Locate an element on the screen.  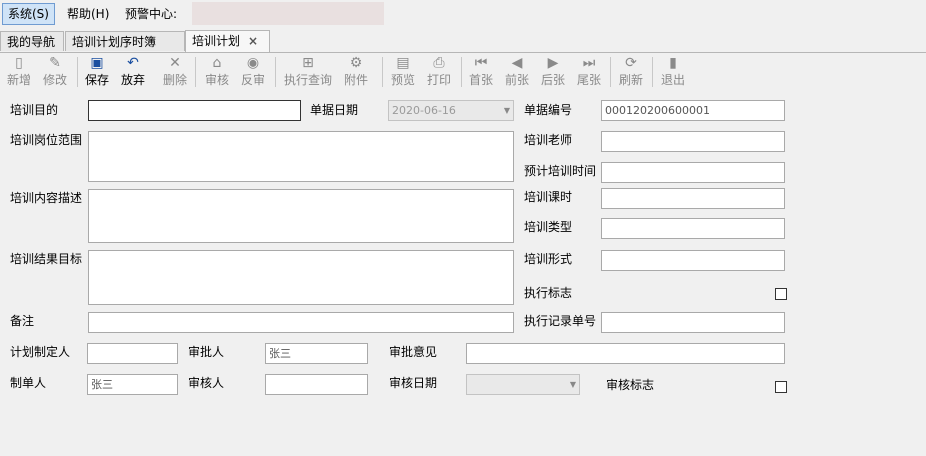
exit-button: ▮ 退出 is located at coordinates (673, 71).